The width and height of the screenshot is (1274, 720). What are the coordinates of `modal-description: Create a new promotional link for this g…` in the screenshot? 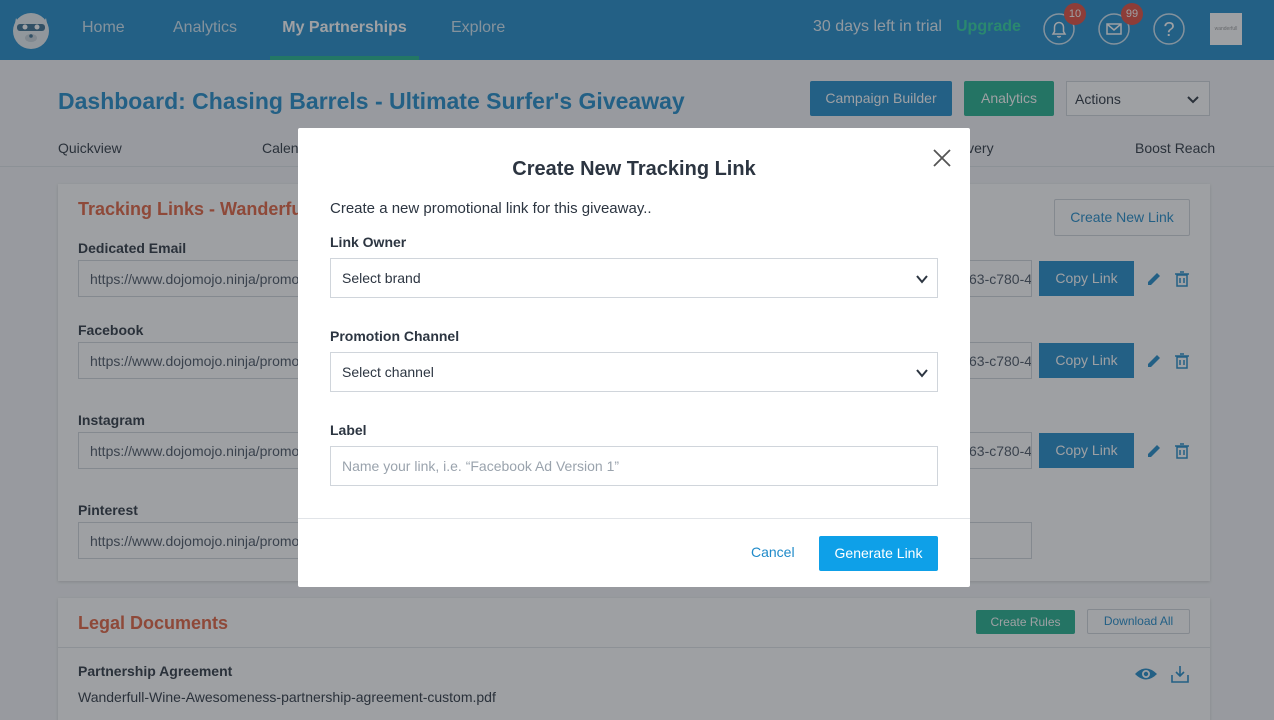 It's located at (491, 208).